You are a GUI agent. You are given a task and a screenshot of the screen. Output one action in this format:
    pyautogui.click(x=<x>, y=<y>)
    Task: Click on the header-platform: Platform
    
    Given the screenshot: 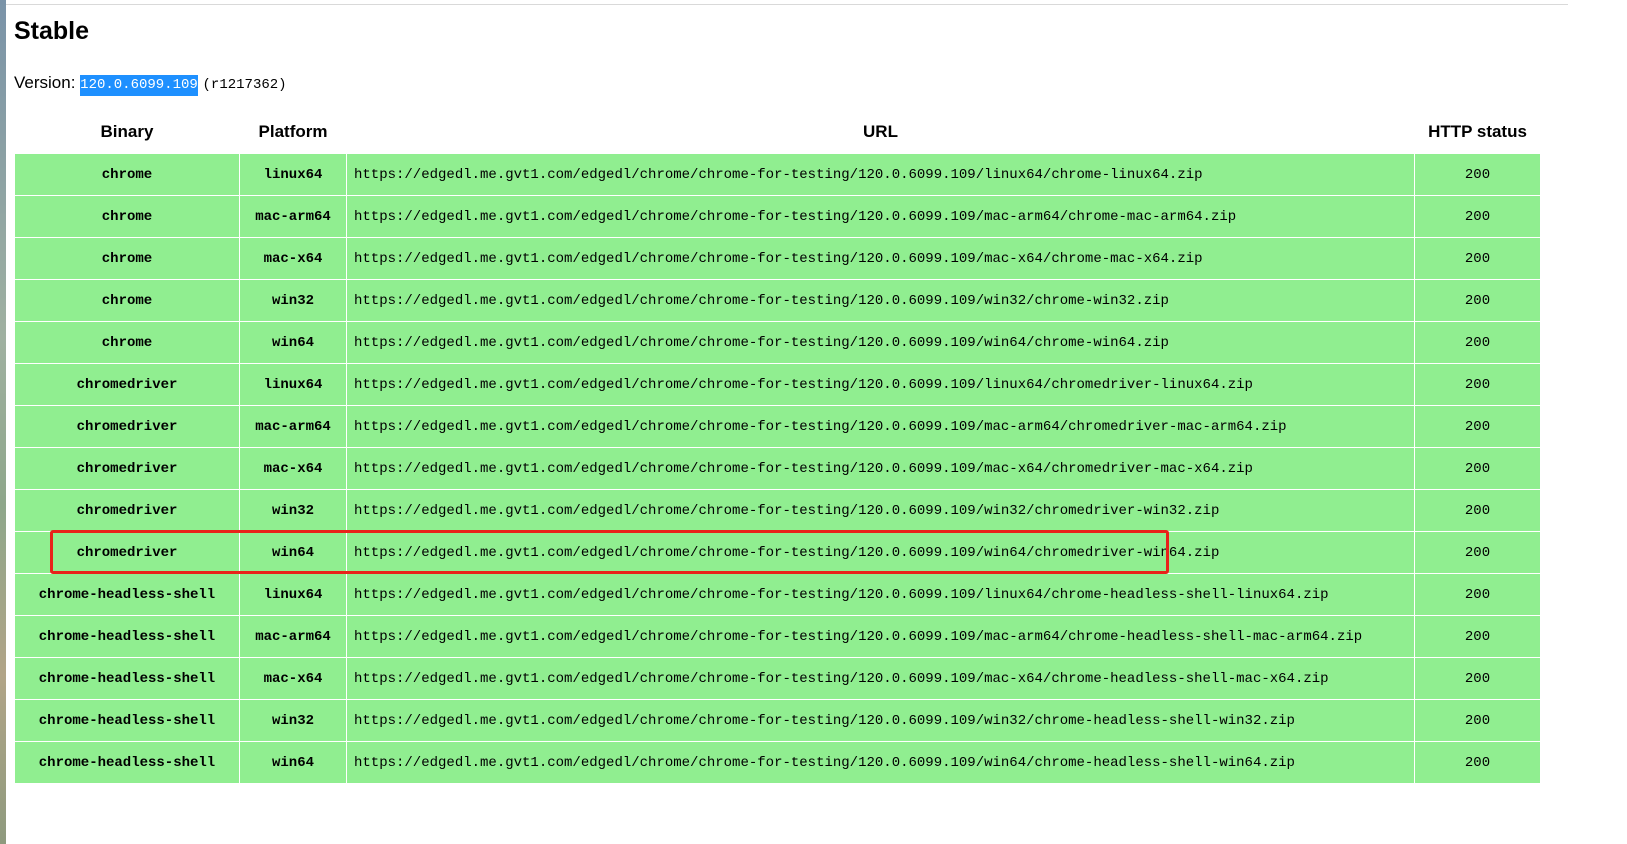 What is the action you would take?
    pyautogui.click(x=293, y=132)
    